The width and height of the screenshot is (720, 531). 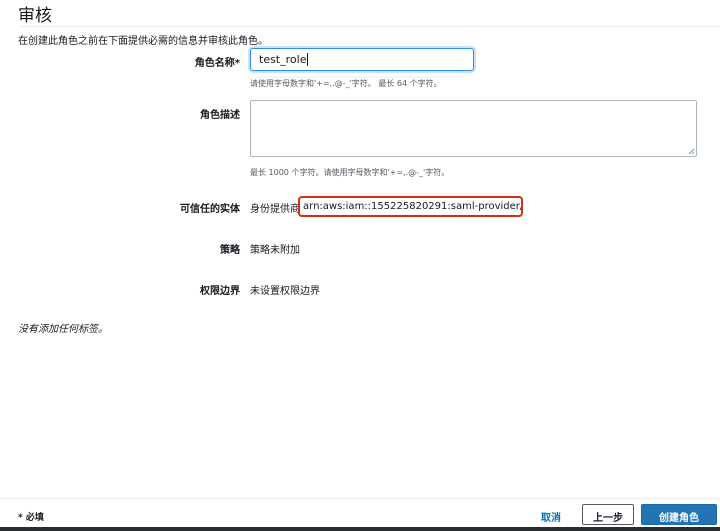 I want to click on text-cursor, so click(x=307, y=59).